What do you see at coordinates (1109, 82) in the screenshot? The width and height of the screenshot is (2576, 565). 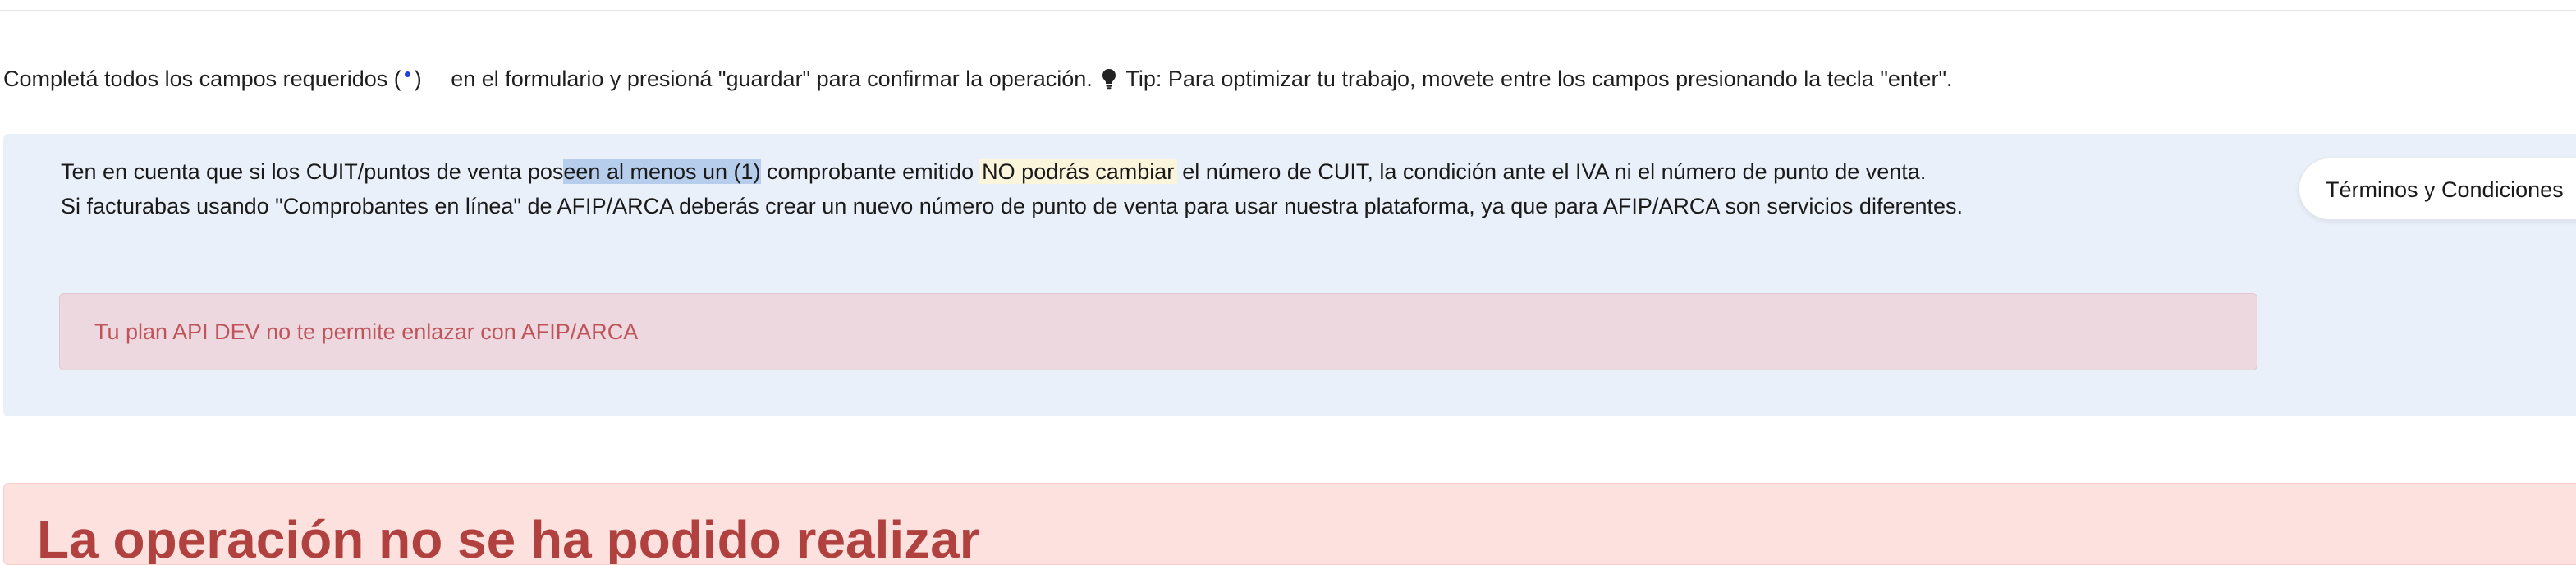 I see `lightbulb-icon` at bounding box center [1109, 82].